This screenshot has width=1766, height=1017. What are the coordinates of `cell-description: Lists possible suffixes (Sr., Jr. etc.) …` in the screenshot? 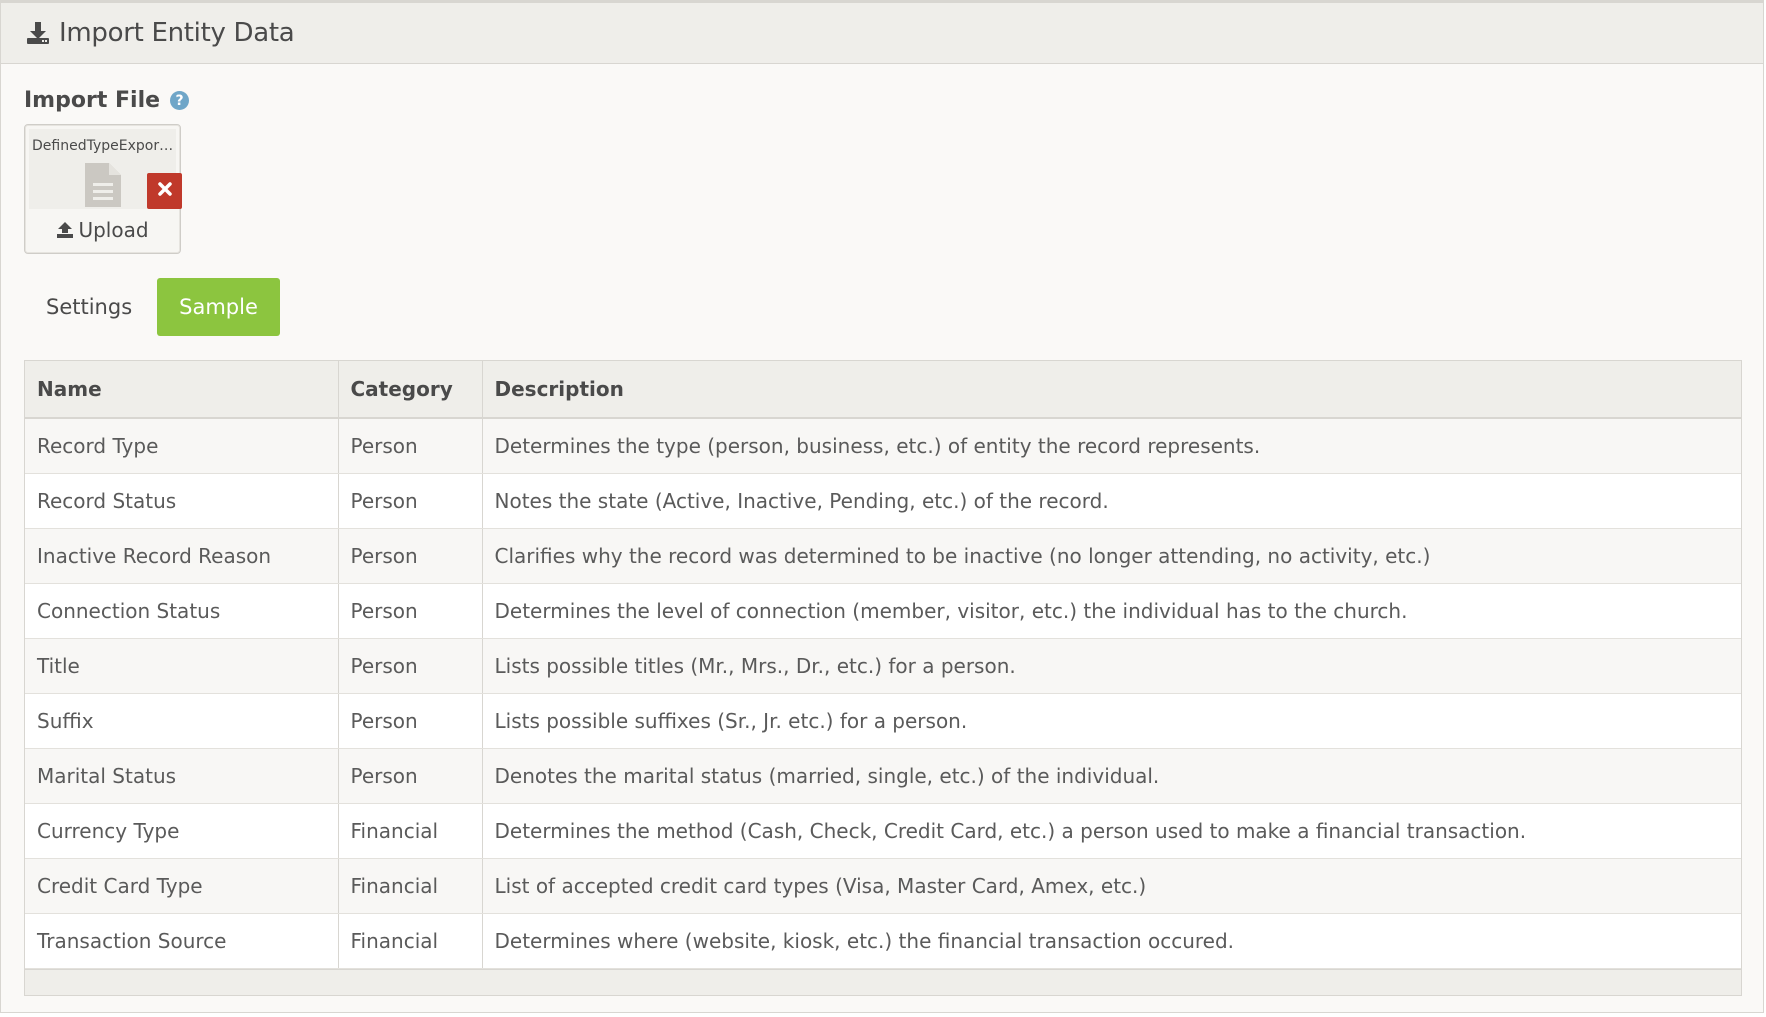 It's located at (1111, 721).